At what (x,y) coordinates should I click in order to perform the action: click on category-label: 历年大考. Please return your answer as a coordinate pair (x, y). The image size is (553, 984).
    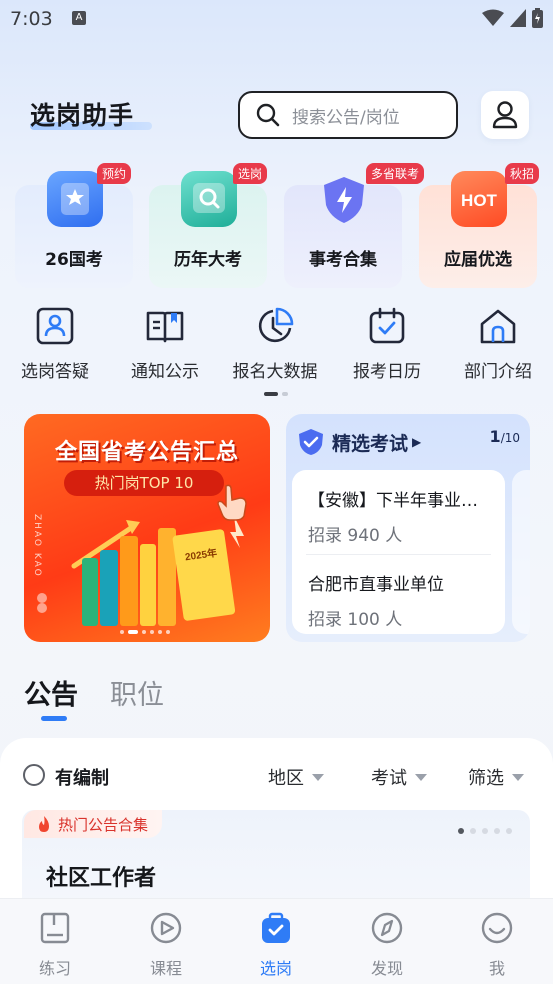
    Looking at the image, I should click on (208, 260).